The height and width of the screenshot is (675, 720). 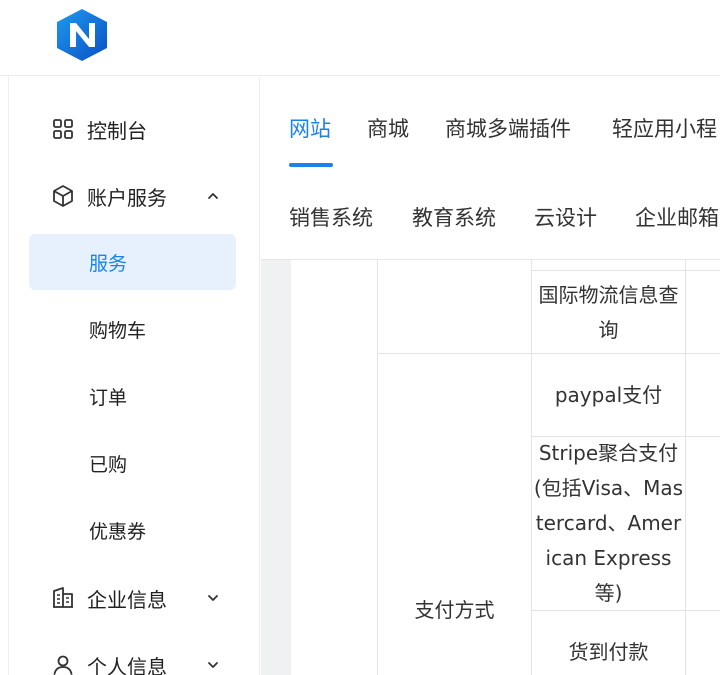 I want to click on sidebar-item-label: 个人信息, so click(x=127, y=664).